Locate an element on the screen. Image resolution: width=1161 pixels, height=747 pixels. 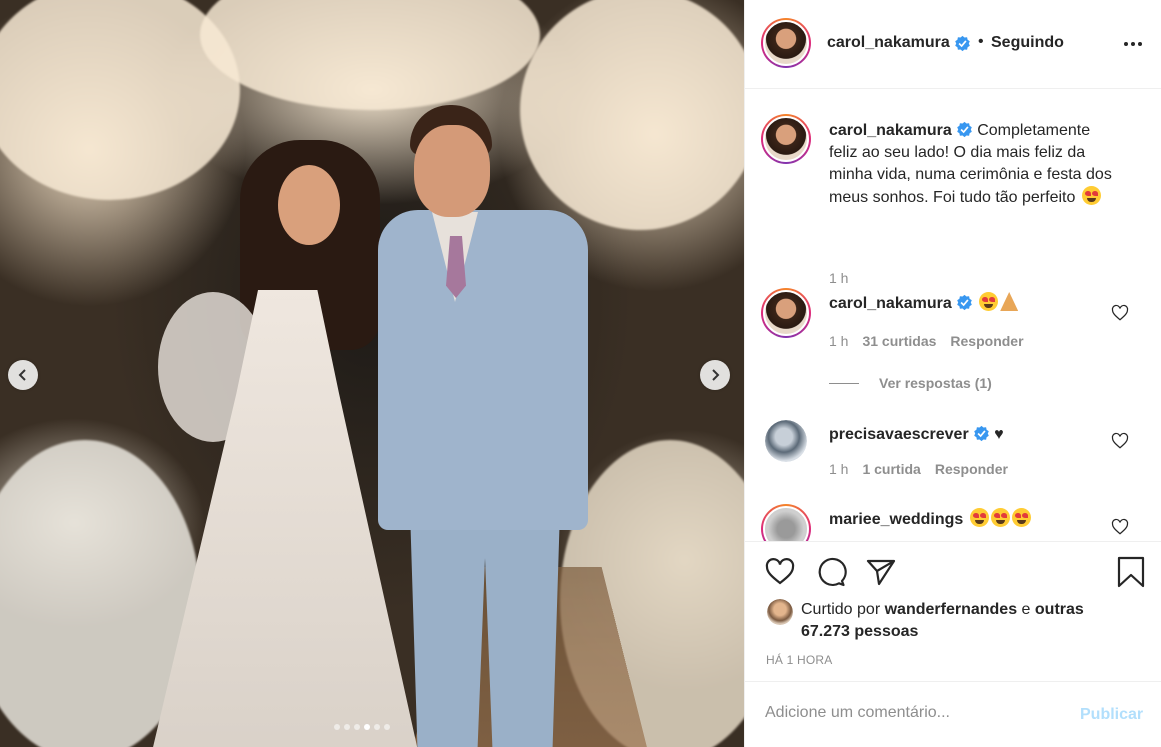
bride-face is located at coordinates (309, 205).